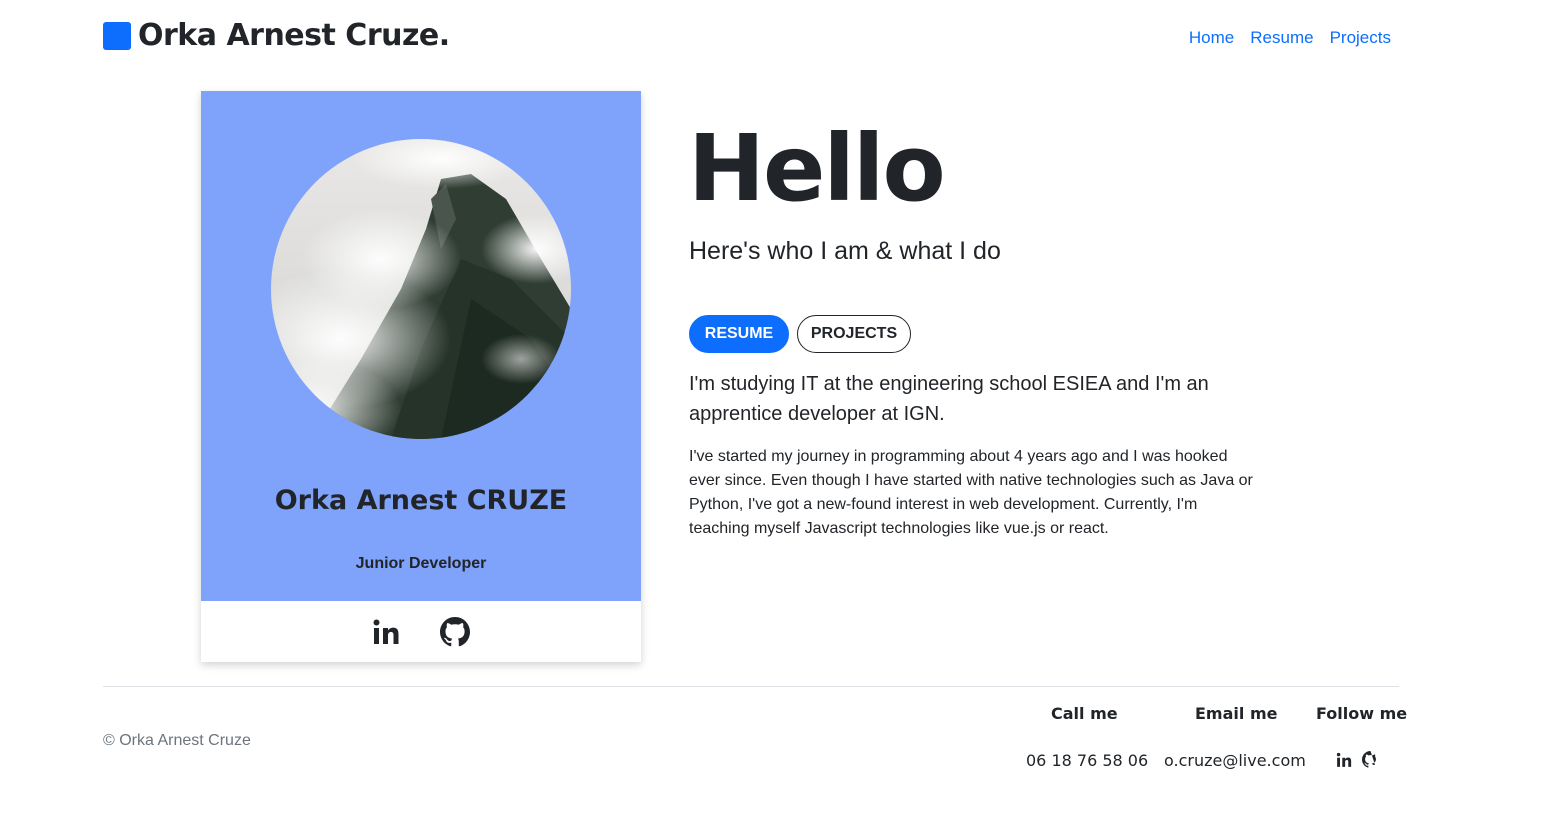 Image resolution: width=1558 pixels, height=824 pixels. What do you see at coordinates (421, 563) in the screenshot?
I see `profile-role: Junior Developer` at bounding box center [421, 563].